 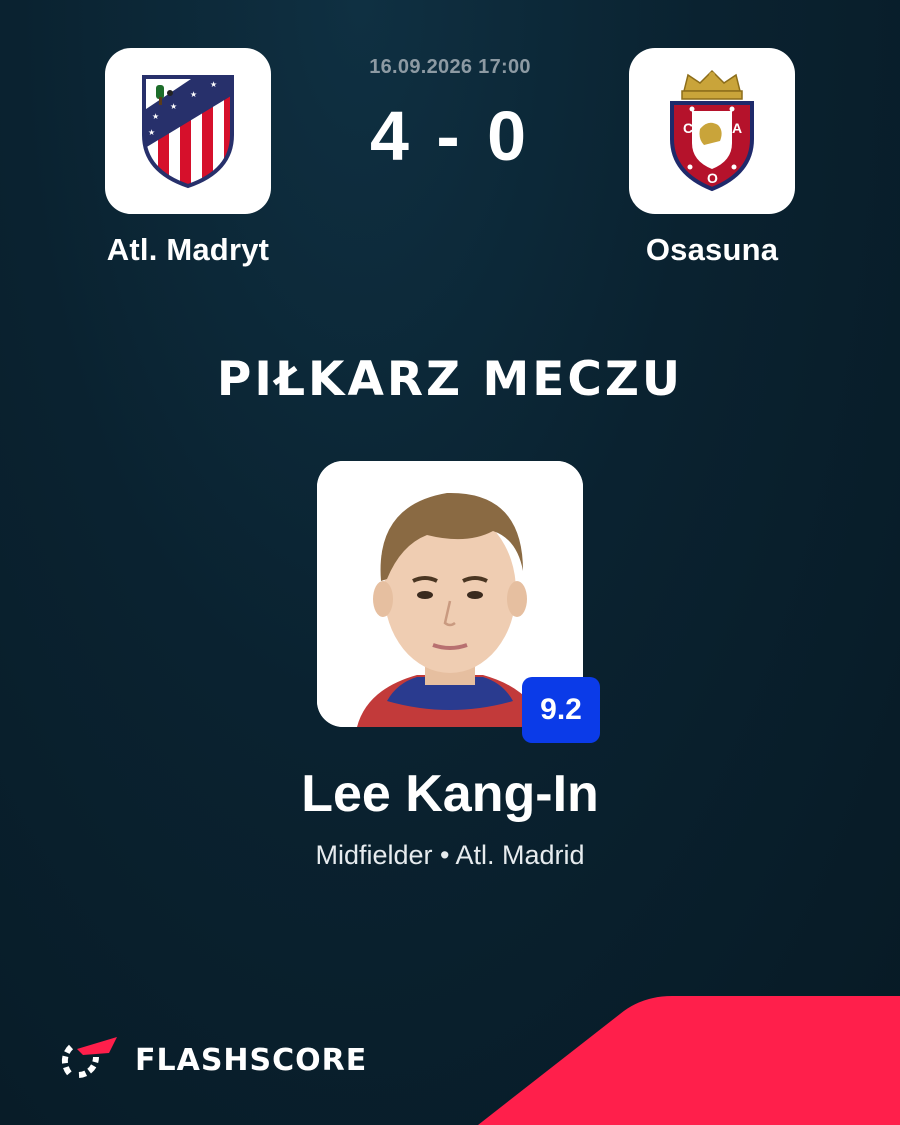 What do you see at coordinates (712, 249) in the screenshot?
I see `away-team-name: Osasuna` at bounding box center [712, 249].